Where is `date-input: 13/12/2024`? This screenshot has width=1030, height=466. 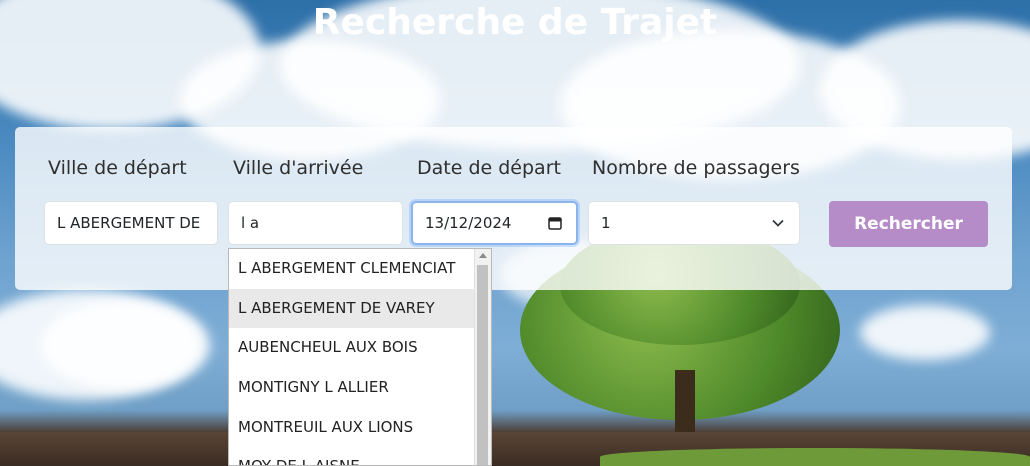
date-input: 13/12/2024 is located at coordinates (494, 223).